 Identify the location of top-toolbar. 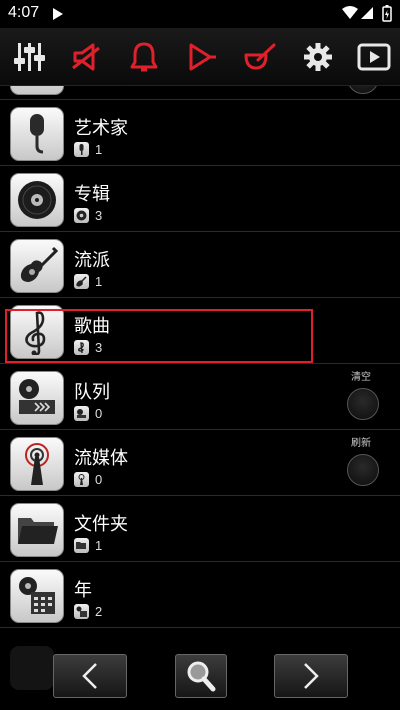
(200, 57).